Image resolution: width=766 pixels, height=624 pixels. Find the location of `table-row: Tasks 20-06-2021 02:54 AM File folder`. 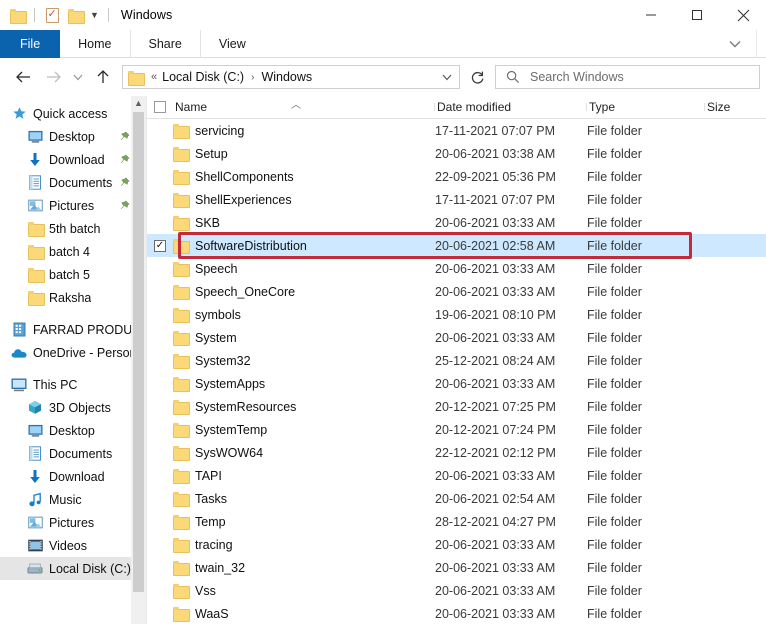

table-row: Tasks 20-06-2021 02:54 AM File folder is located at coordinates (456, 498).